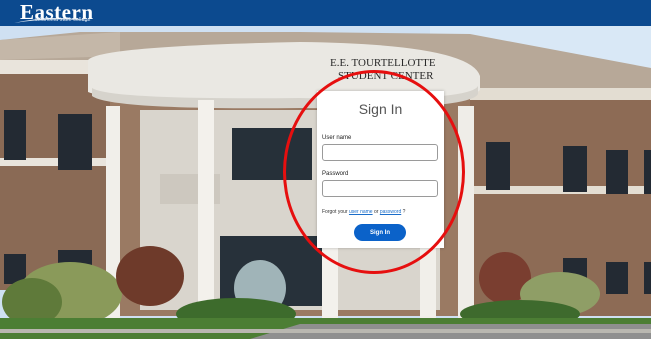  I want to click on username-input, so click(380, 152).